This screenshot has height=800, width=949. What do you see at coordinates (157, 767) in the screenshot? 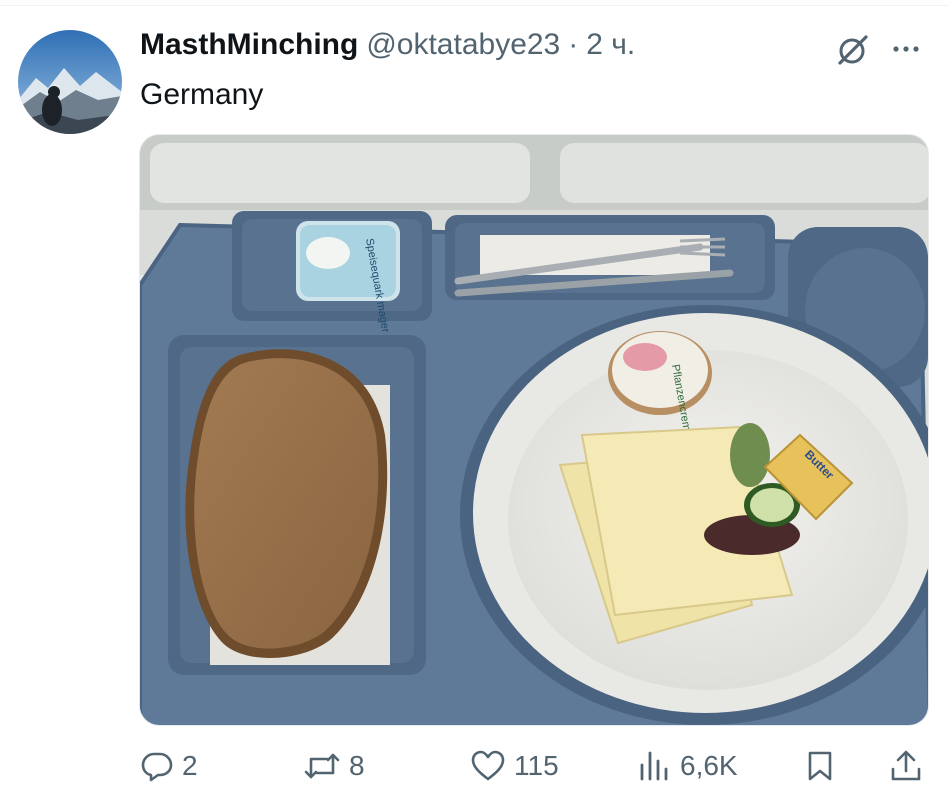
I see `reply-icon` at bounding box center [157, 767].